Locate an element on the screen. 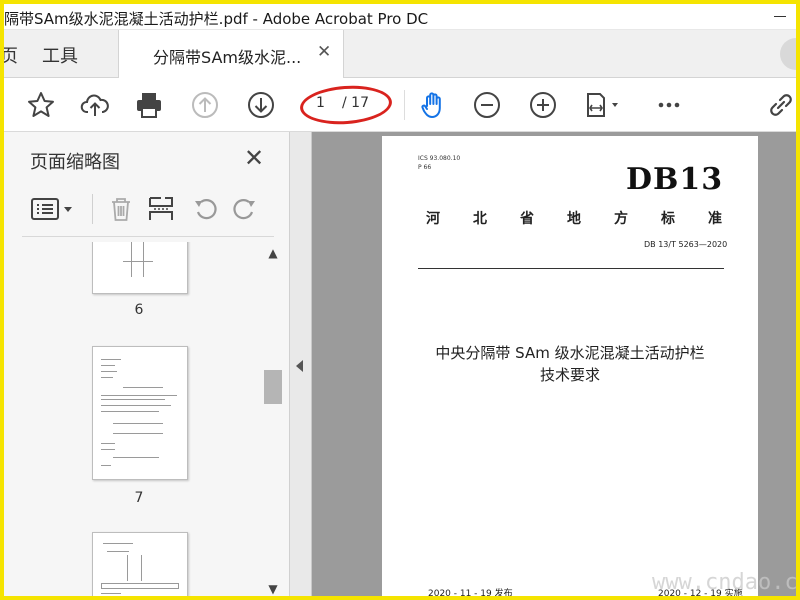  toolbar-divider is located at coordinates (404, 105).